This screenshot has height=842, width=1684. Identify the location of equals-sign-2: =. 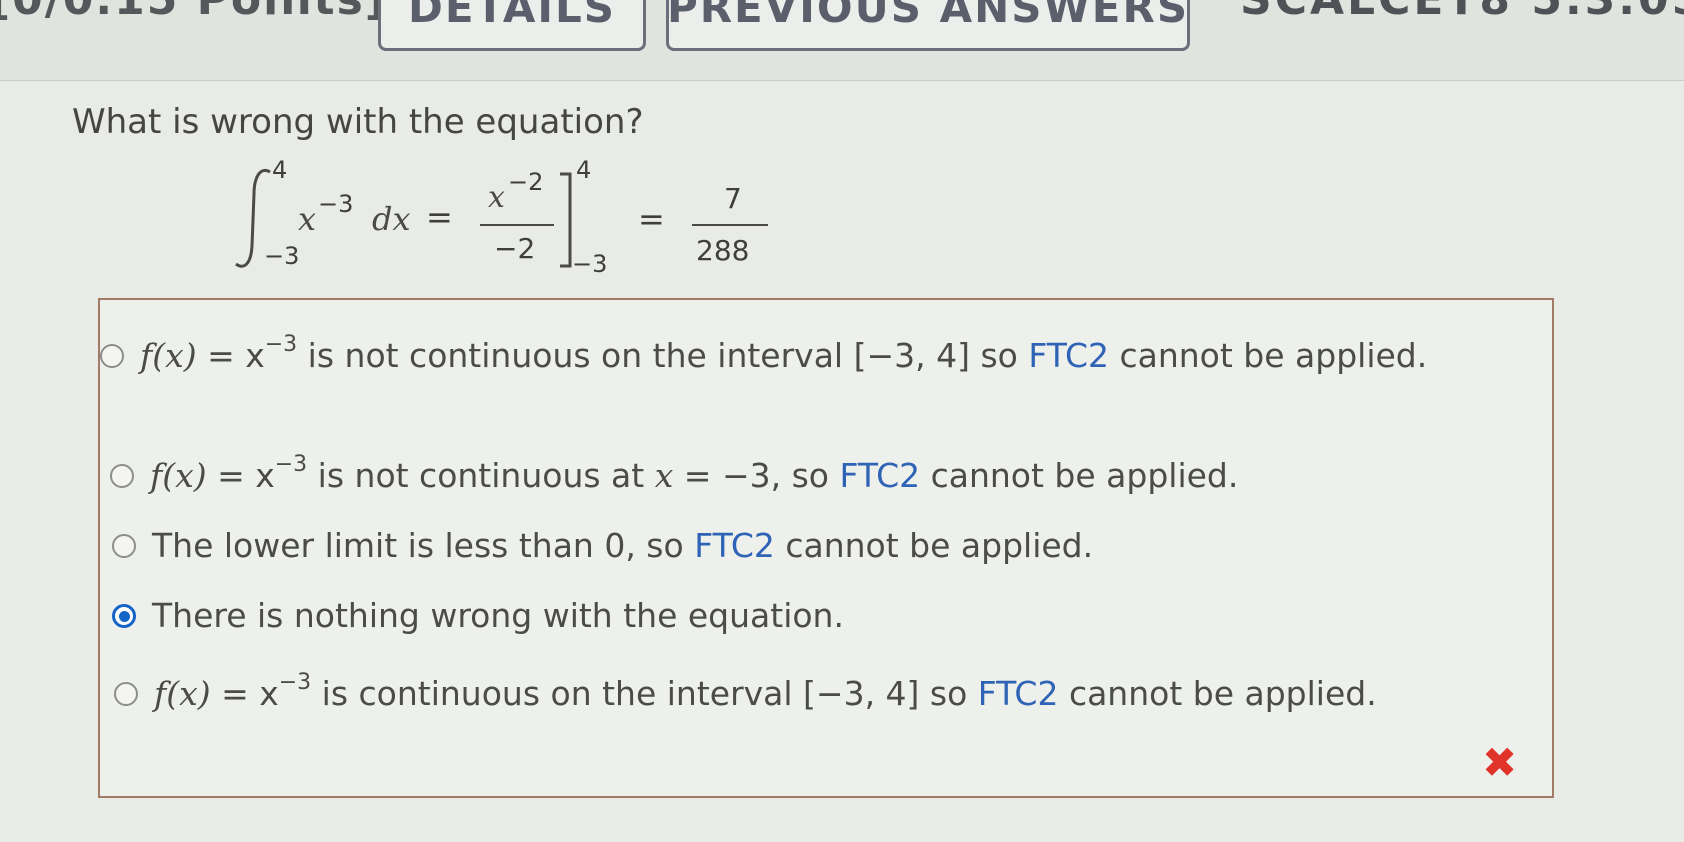
(651, 219).